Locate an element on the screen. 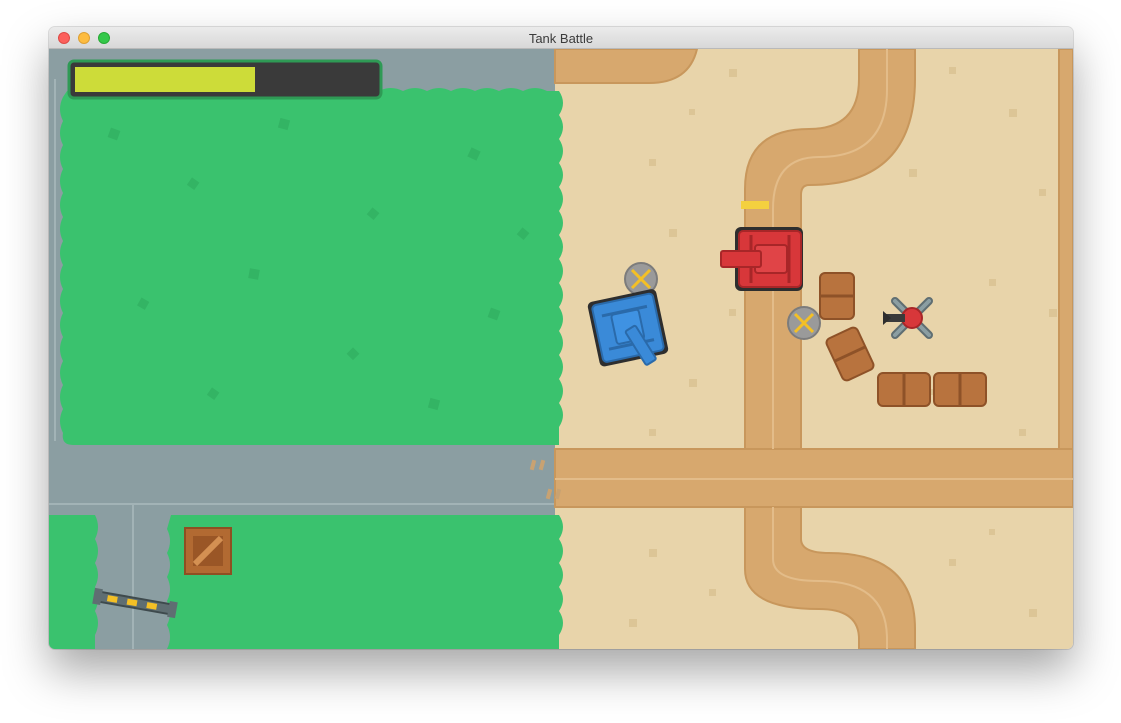 The image size is (1121, 723). health-bar-fill is located at coordinates (165, 79).